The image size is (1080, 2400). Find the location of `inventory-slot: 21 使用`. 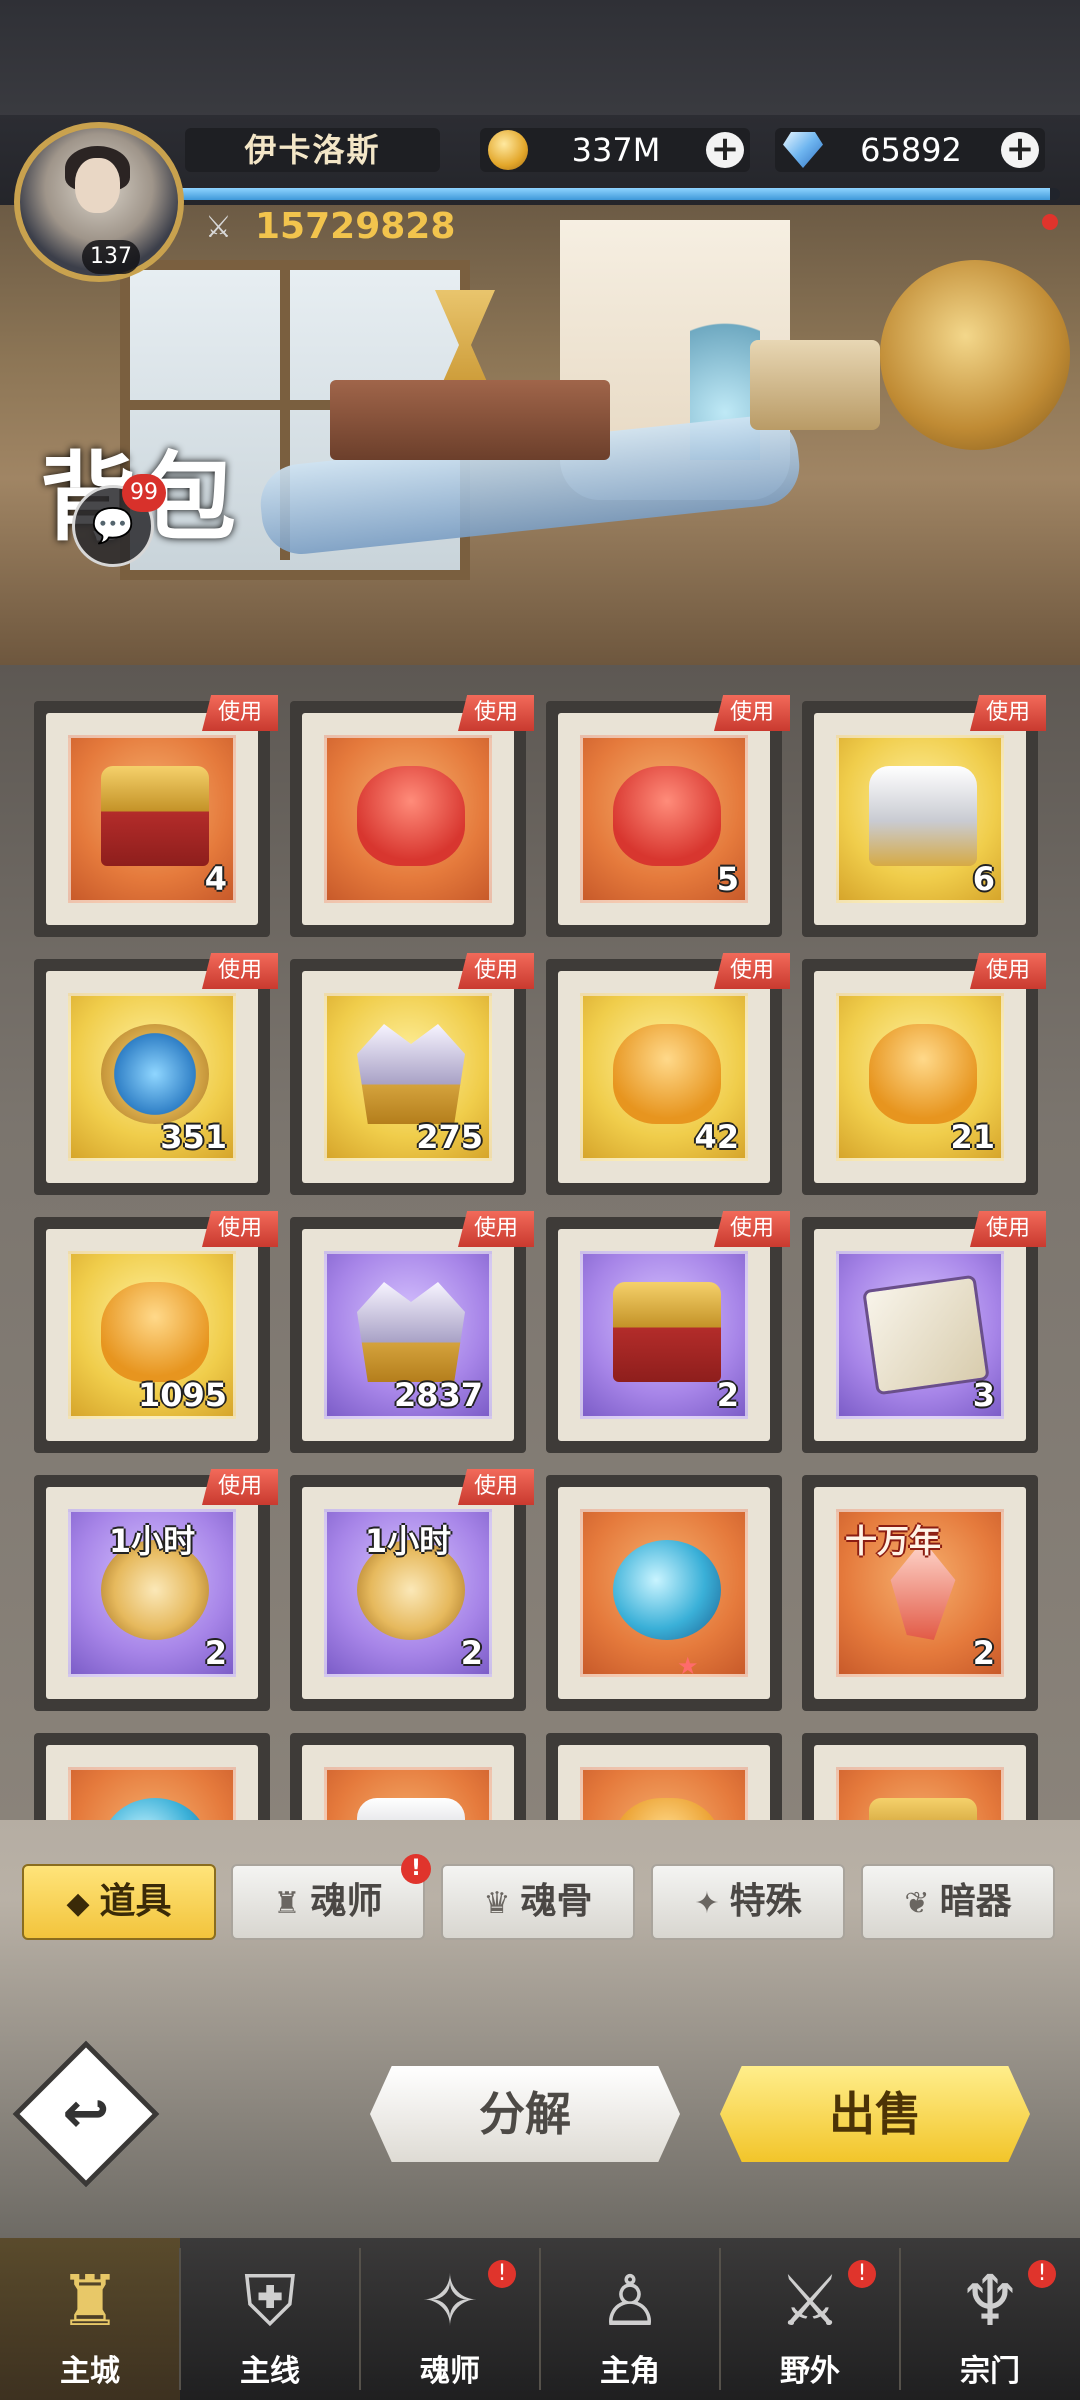

inventory-slot: 21 使用 is located at coordinates (924, 1074).